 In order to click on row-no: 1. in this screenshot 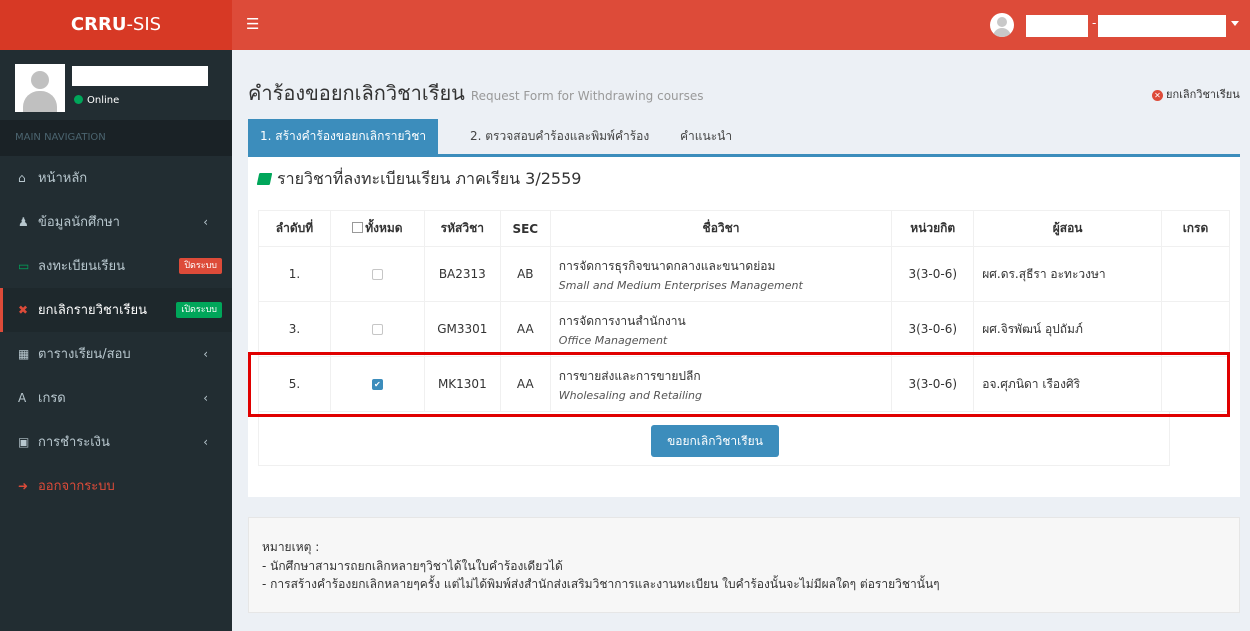, I will do `click(294, 274)`.